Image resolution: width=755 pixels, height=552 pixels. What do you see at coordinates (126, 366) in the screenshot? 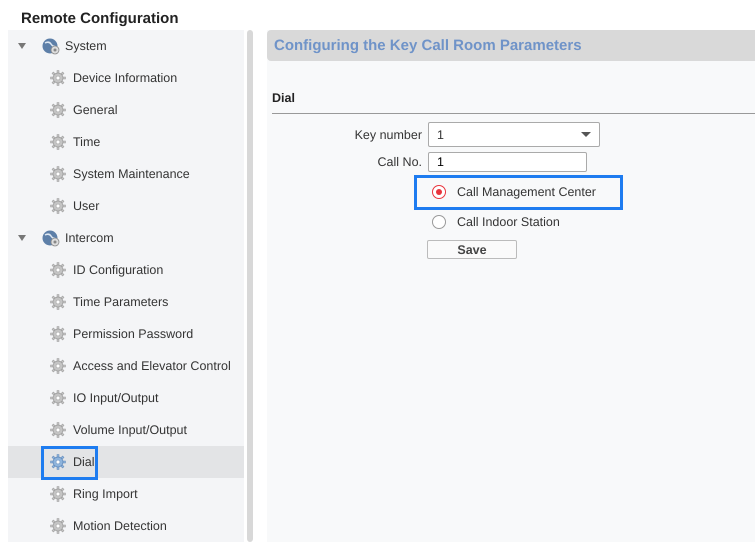
I see `tree-item: Access and Elevator Control` at bounding box center [126, 366].